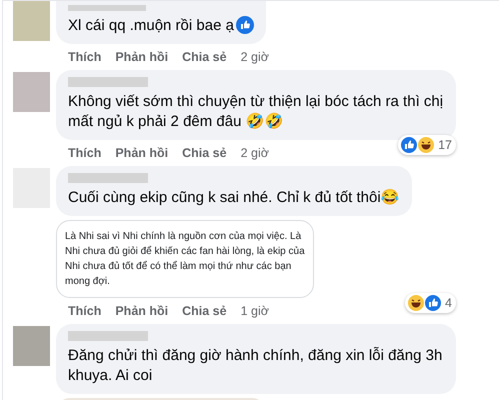 Image resolution: width=499 pixels, height=400 pixels. Describe the element at coordinates (185, 259) in the screenshot. I see `attached-screenshot-text: Là Nhi sai vì Nhi chính là nguồn cơn của mọi việc. Là Nhi chưa đủ giỏi để khiến các fan hài lòng, là ekip của Nhi chưa đủ tốt để có thể làm mọi thứ như các bạn mong đợi.` at that location.